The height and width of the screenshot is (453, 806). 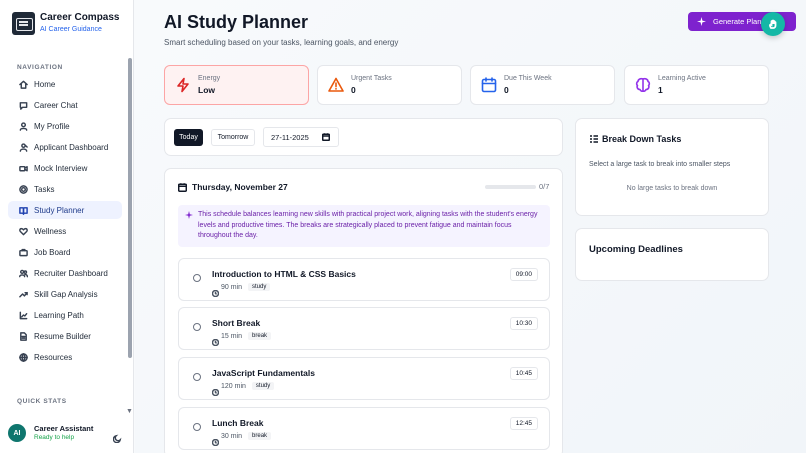 What do you see at coordinates (188, 137) in the screenshot?
I see `today-button: Today` at bounding box center [188, 137].